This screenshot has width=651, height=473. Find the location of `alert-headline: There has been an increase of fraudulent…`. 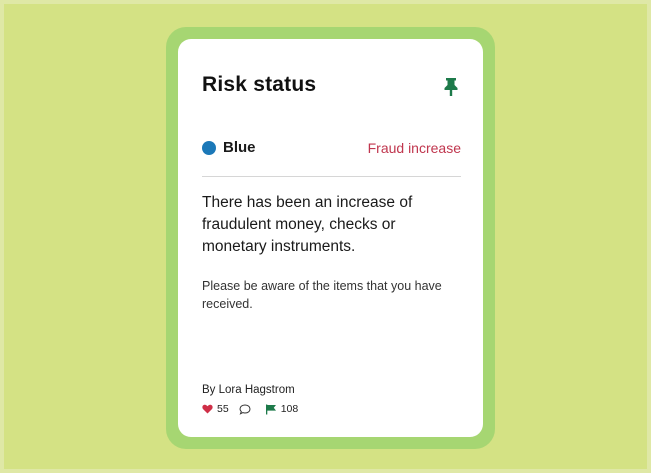

alert-headline: There has been an increase of fraudulent… is located at coordinates (307, 224).